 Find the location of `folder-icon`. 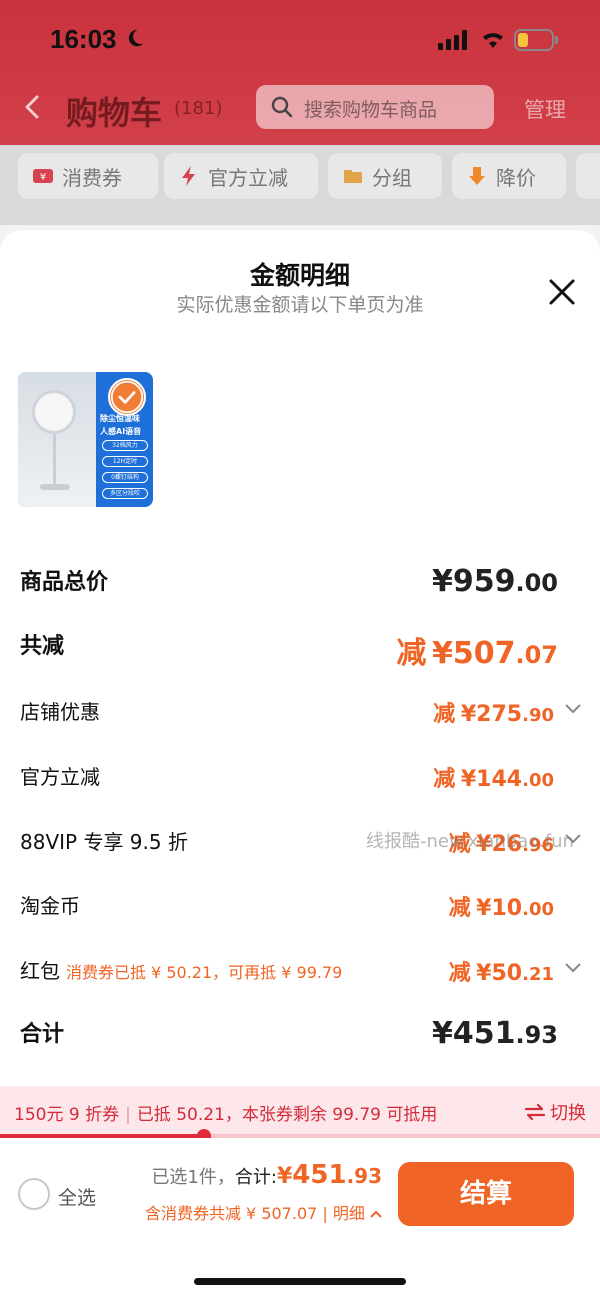

folder-icon is located at coordinates (353, 176).